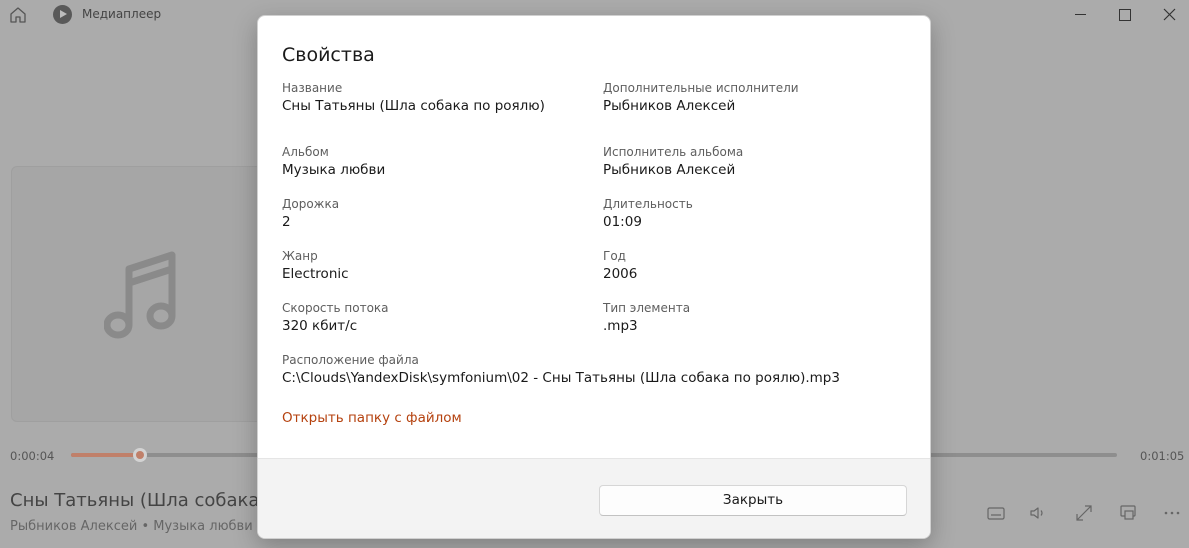 Image resolution: width=1189 pixels, height=548 pixels. Describe the element at coordinates (305, 152) in the screenshot. I see `prop-label: Альбом` at that location.